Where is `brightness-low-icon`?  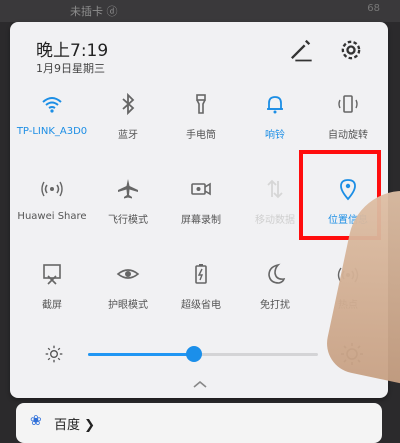 brightness-low-icon is located at coordinates (54, 354).